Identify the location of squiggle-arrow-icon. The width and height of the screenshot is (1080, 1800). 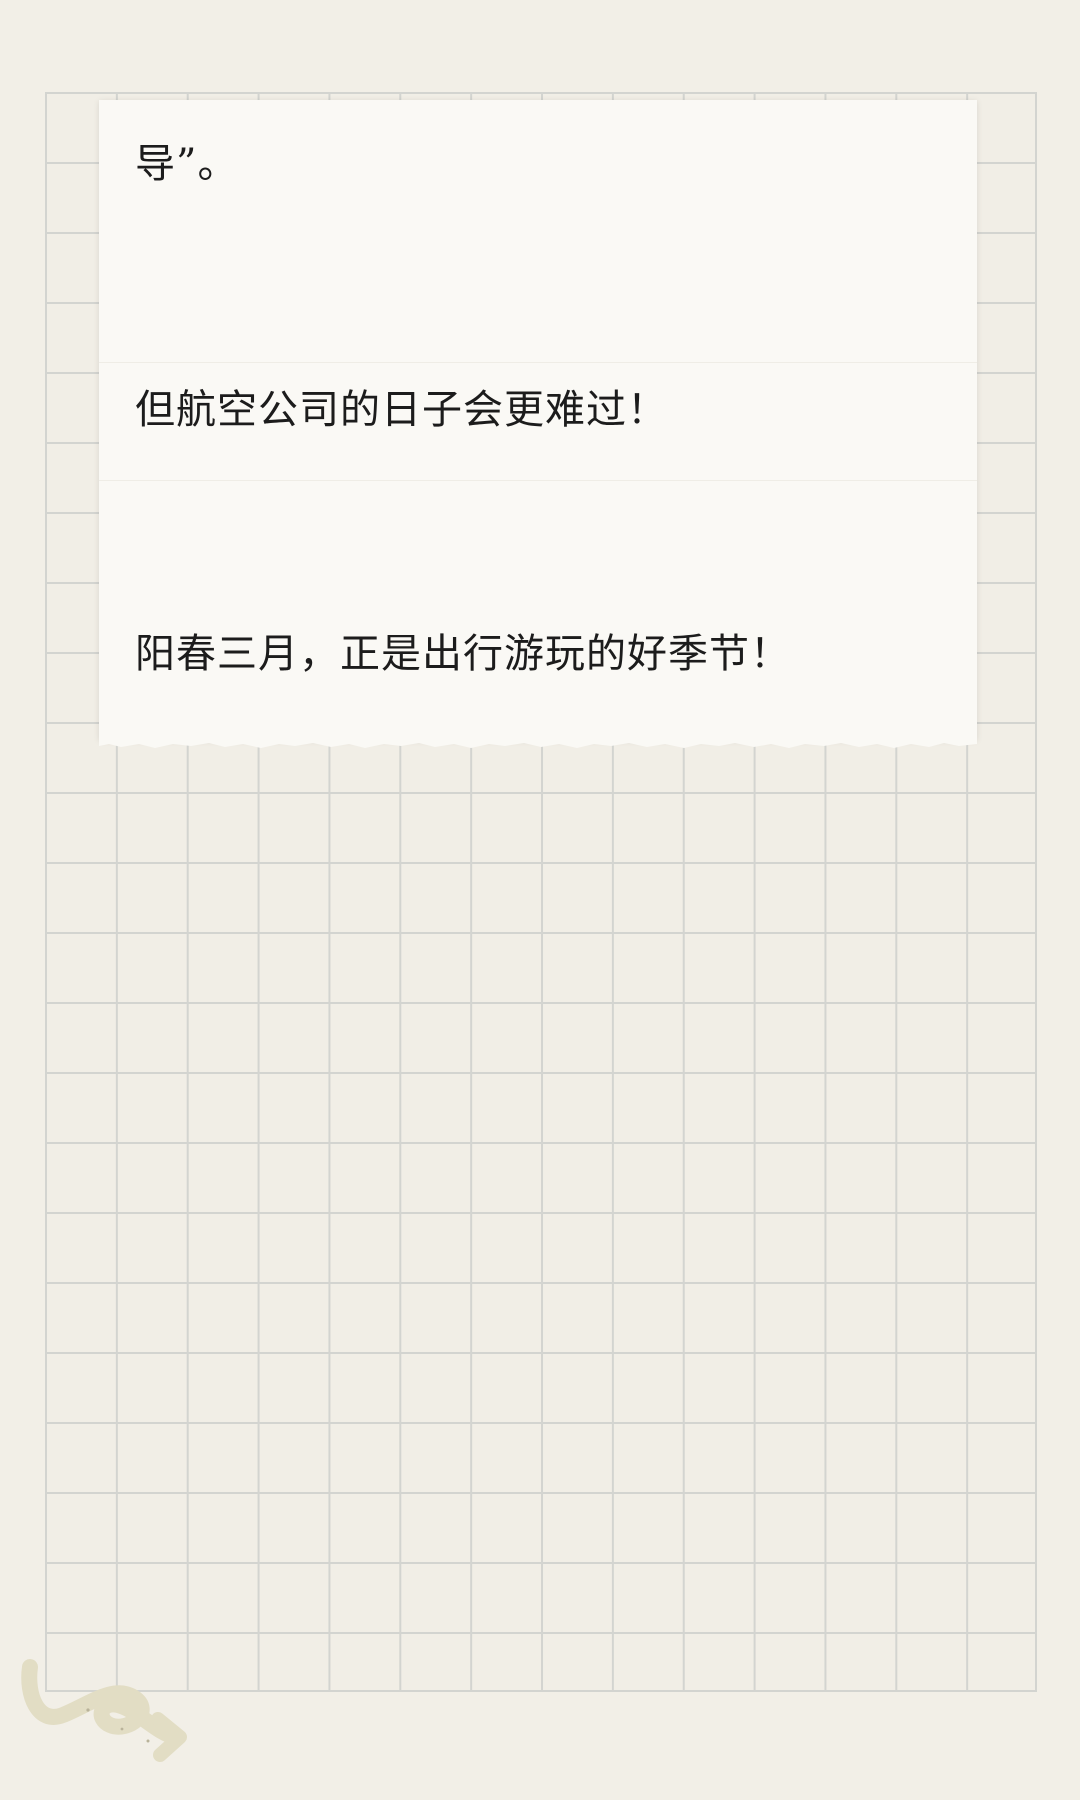
(104, 1710).